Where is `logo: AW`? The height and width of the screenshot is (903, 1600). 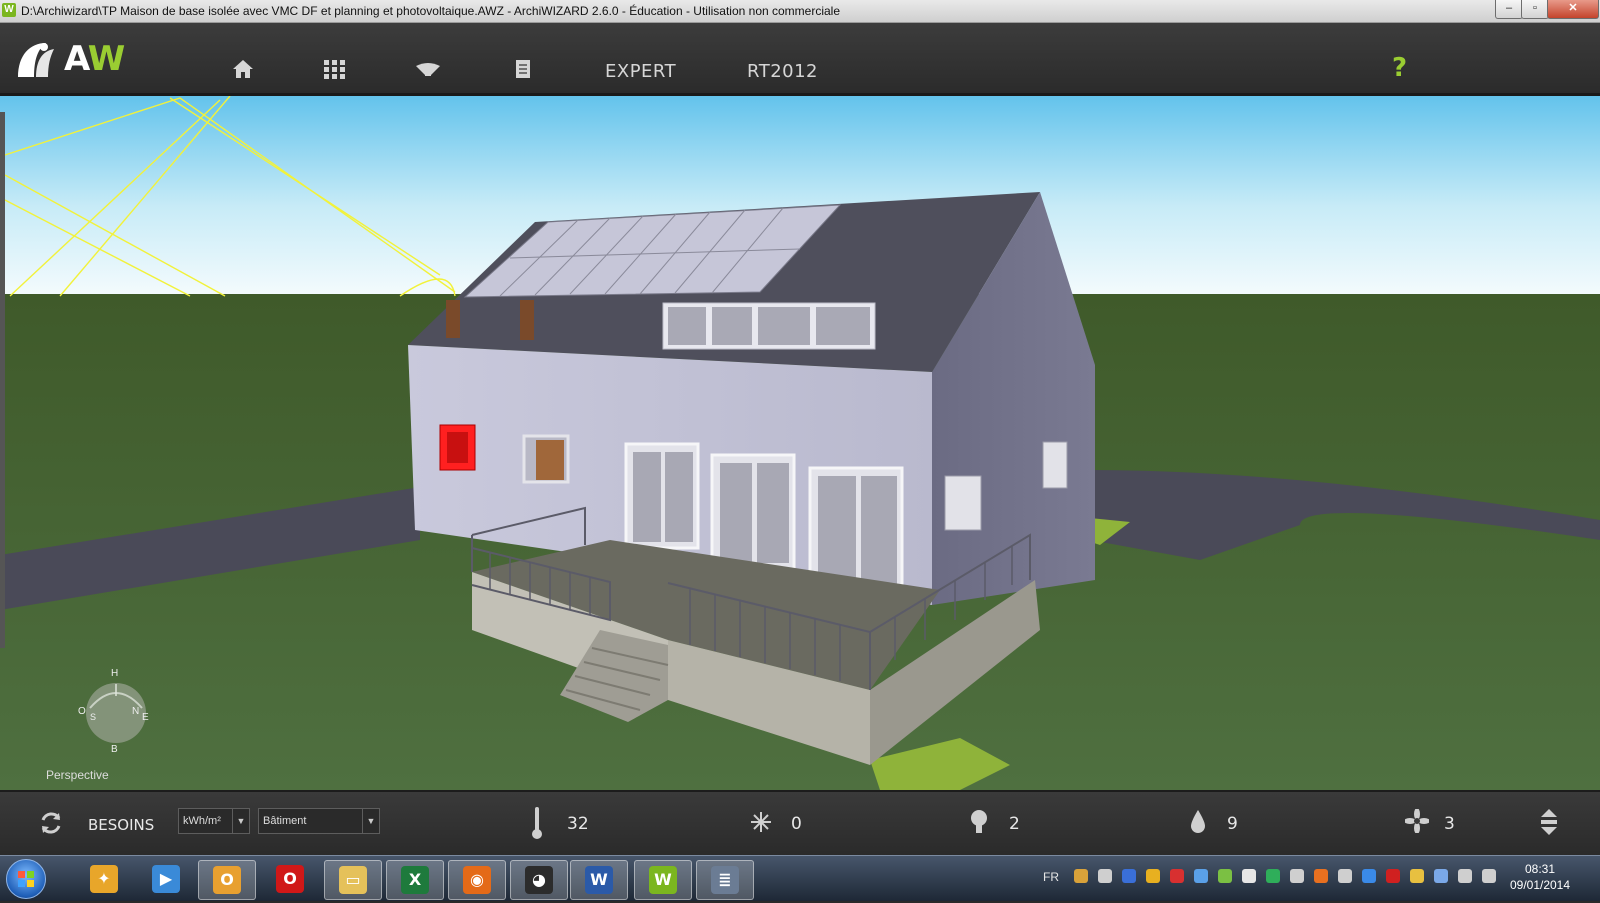 logo: AW is located at coordinates (76, 58).